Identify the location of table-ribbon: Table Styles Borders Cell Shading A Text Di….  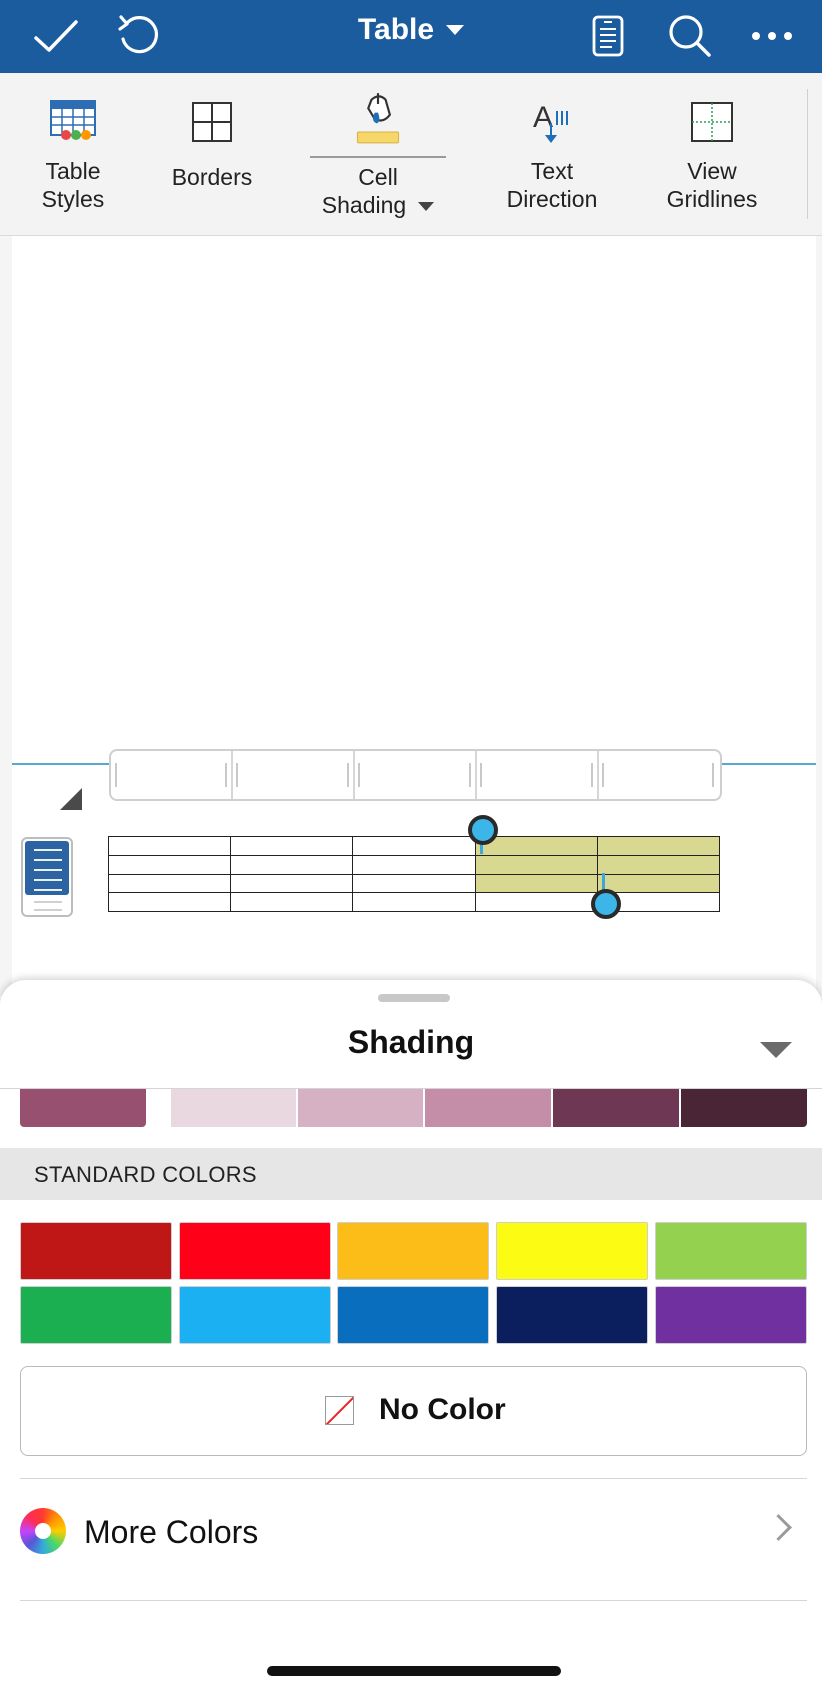
(411, 154).